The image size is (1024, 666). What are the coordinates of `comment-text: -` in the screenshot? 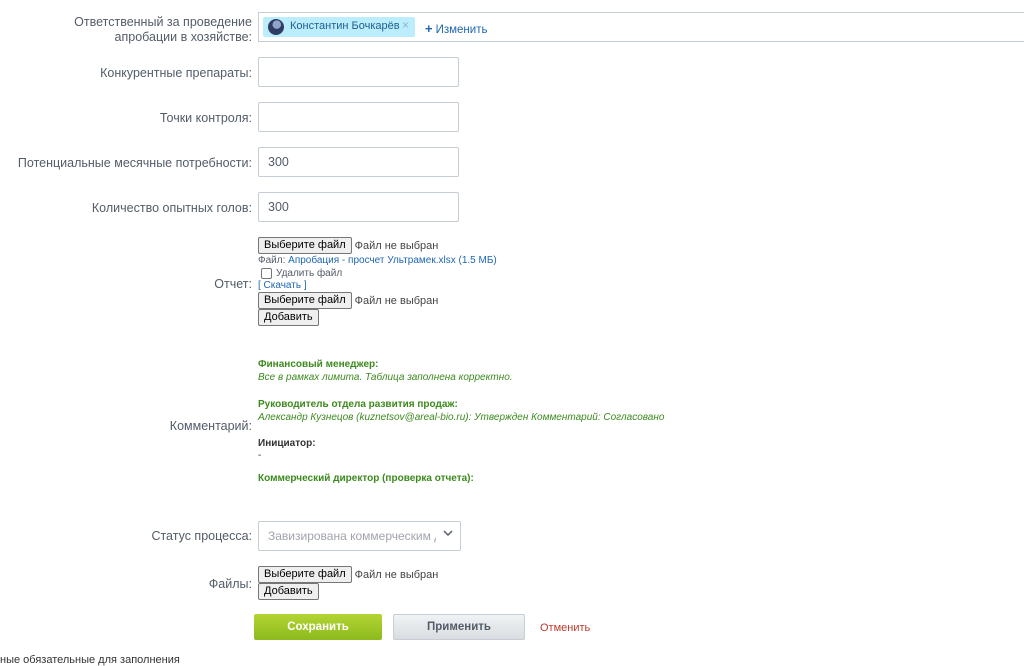 It's located at (260, 455).